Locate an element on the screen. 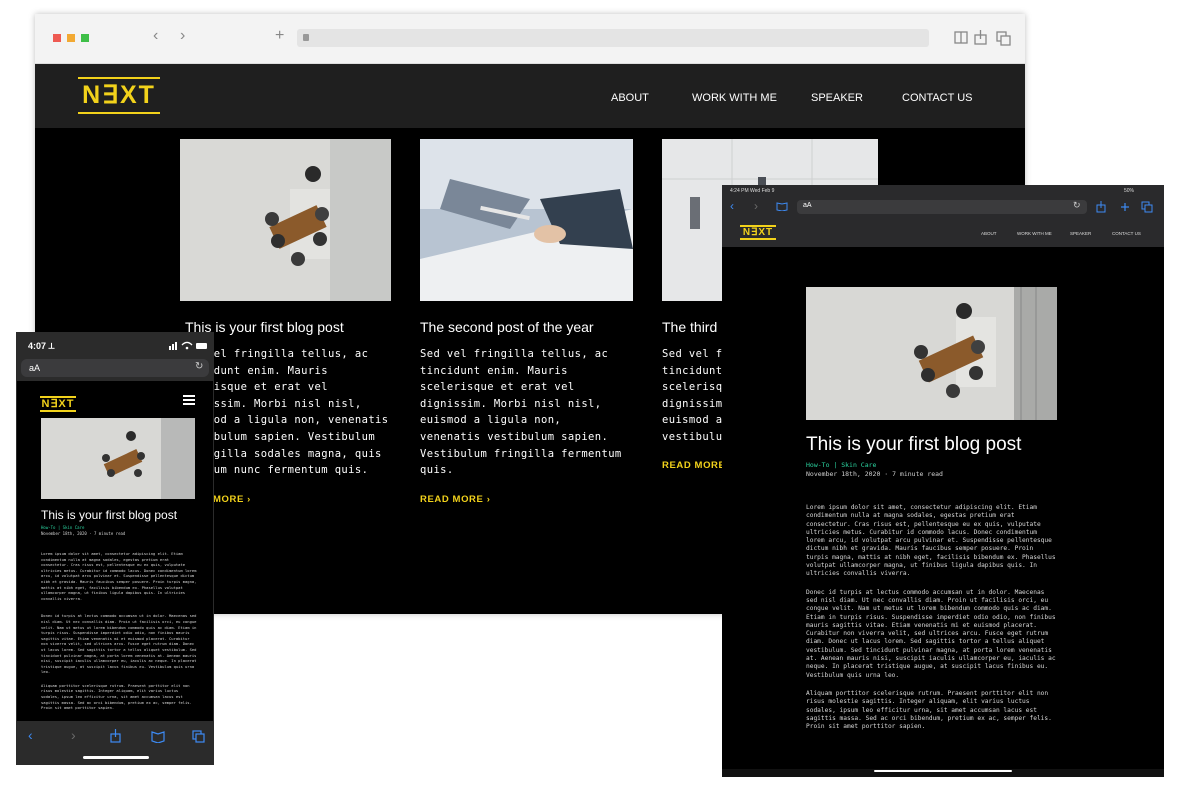 The image size is (1182, 792). tablet-battery-label: 50% is located at coordinates (1129, 191).